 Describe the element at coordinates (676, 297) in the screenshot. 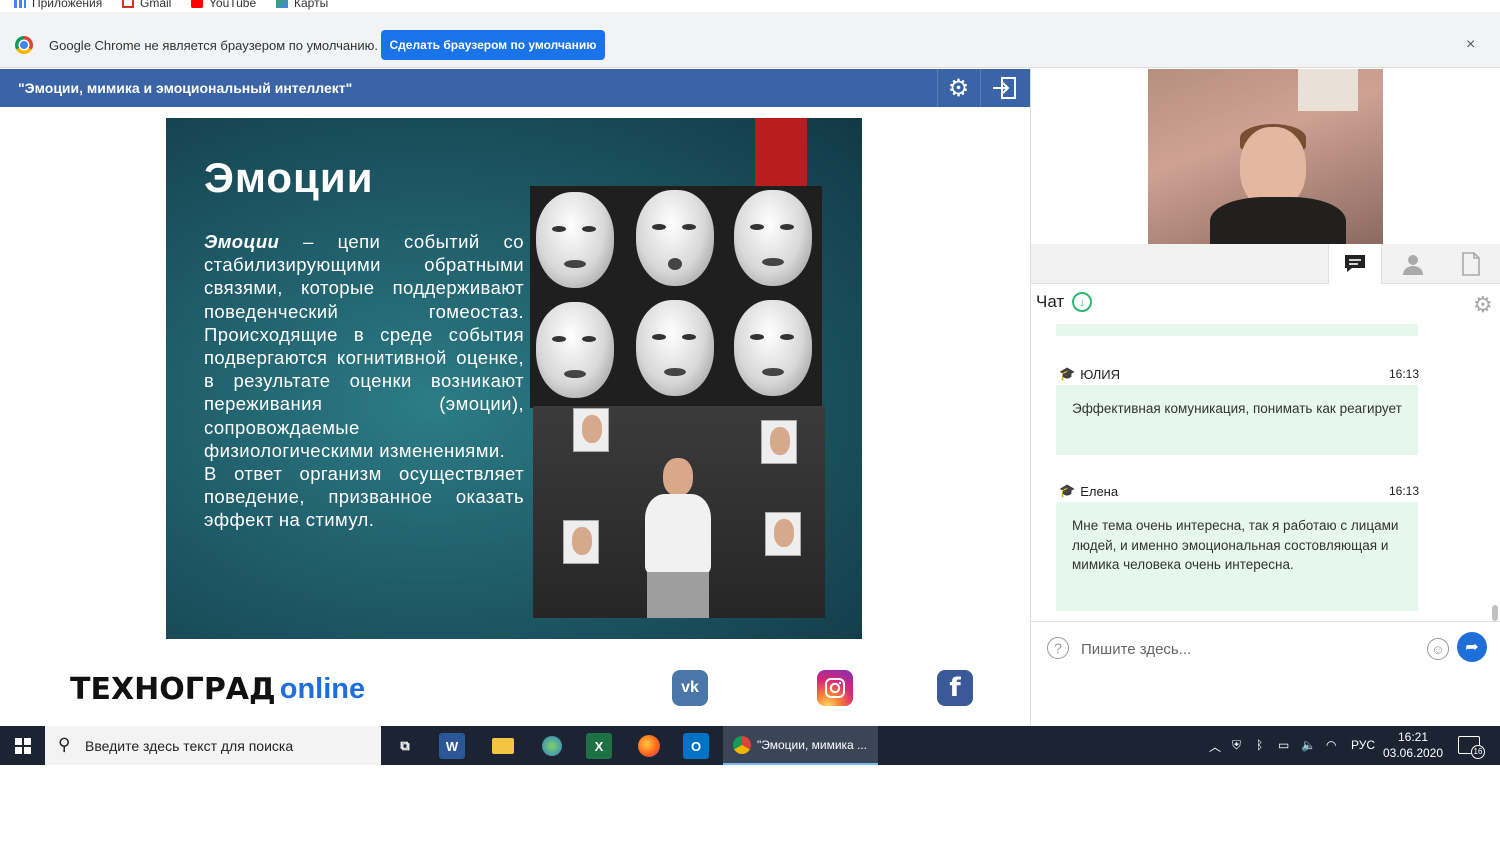

I see `masks-image` at that location.